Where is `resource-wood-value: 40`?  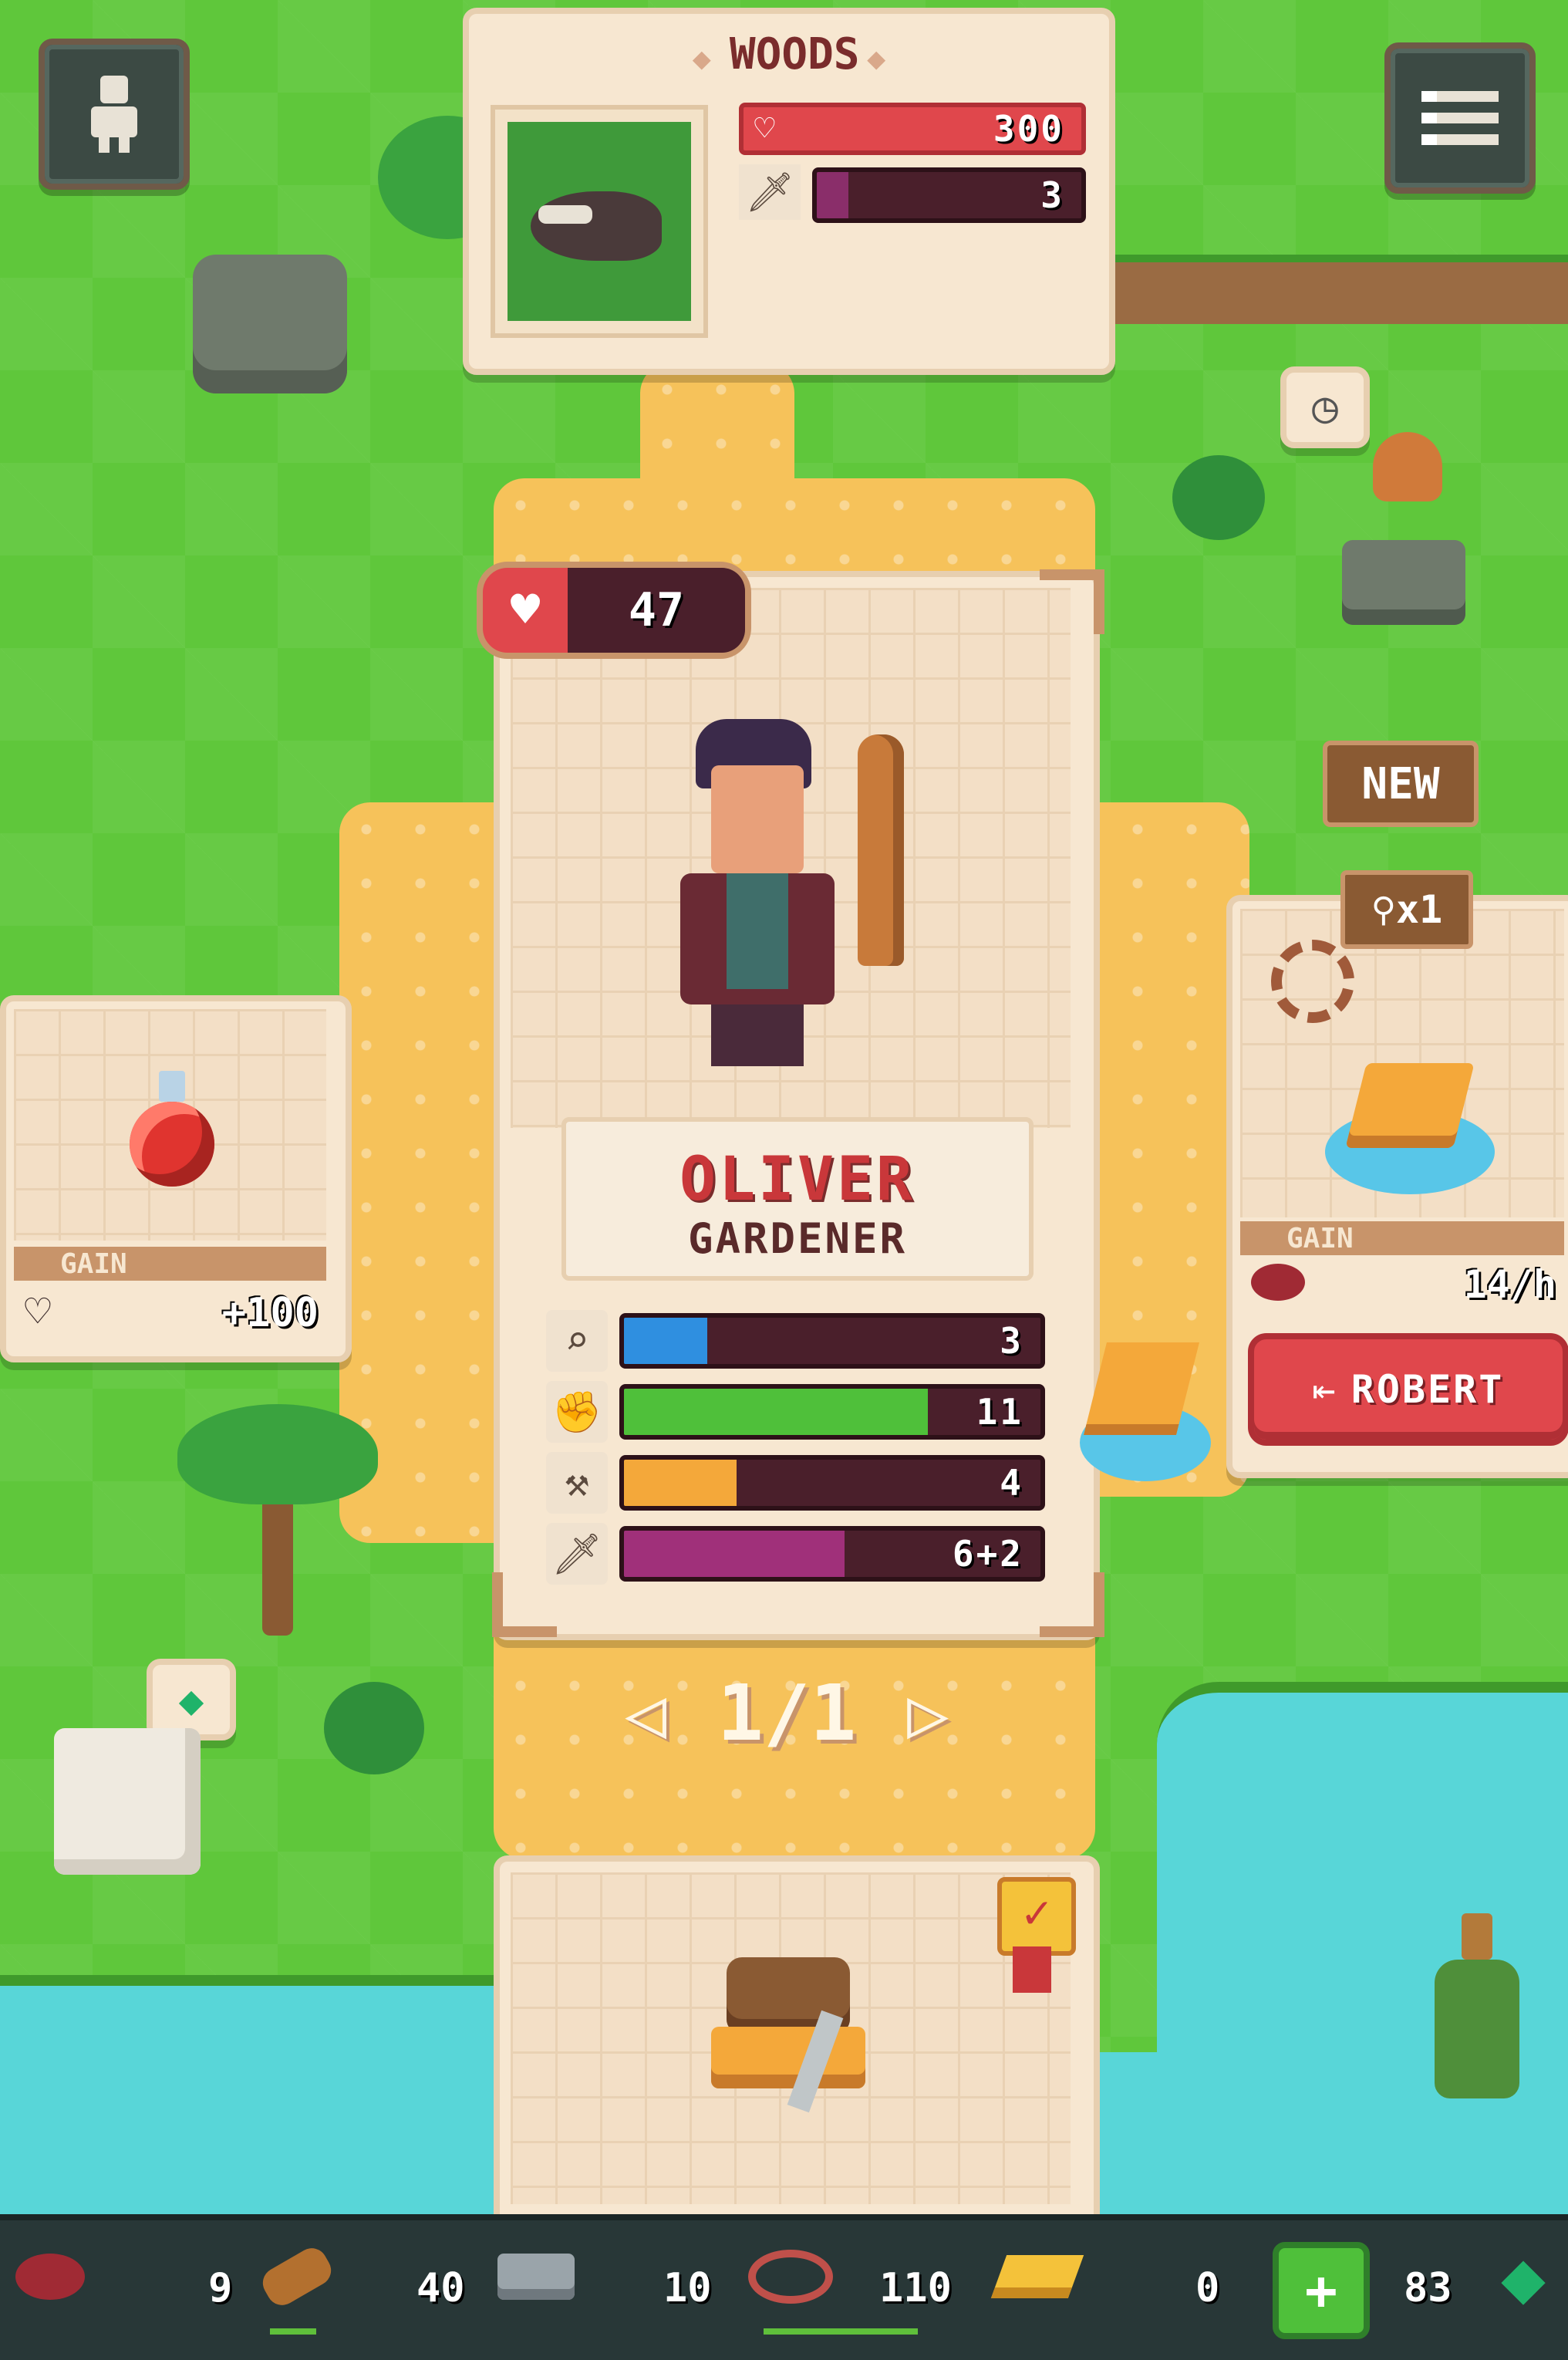 resource-wood-value: 40 is located at coordinates (441, 2288).